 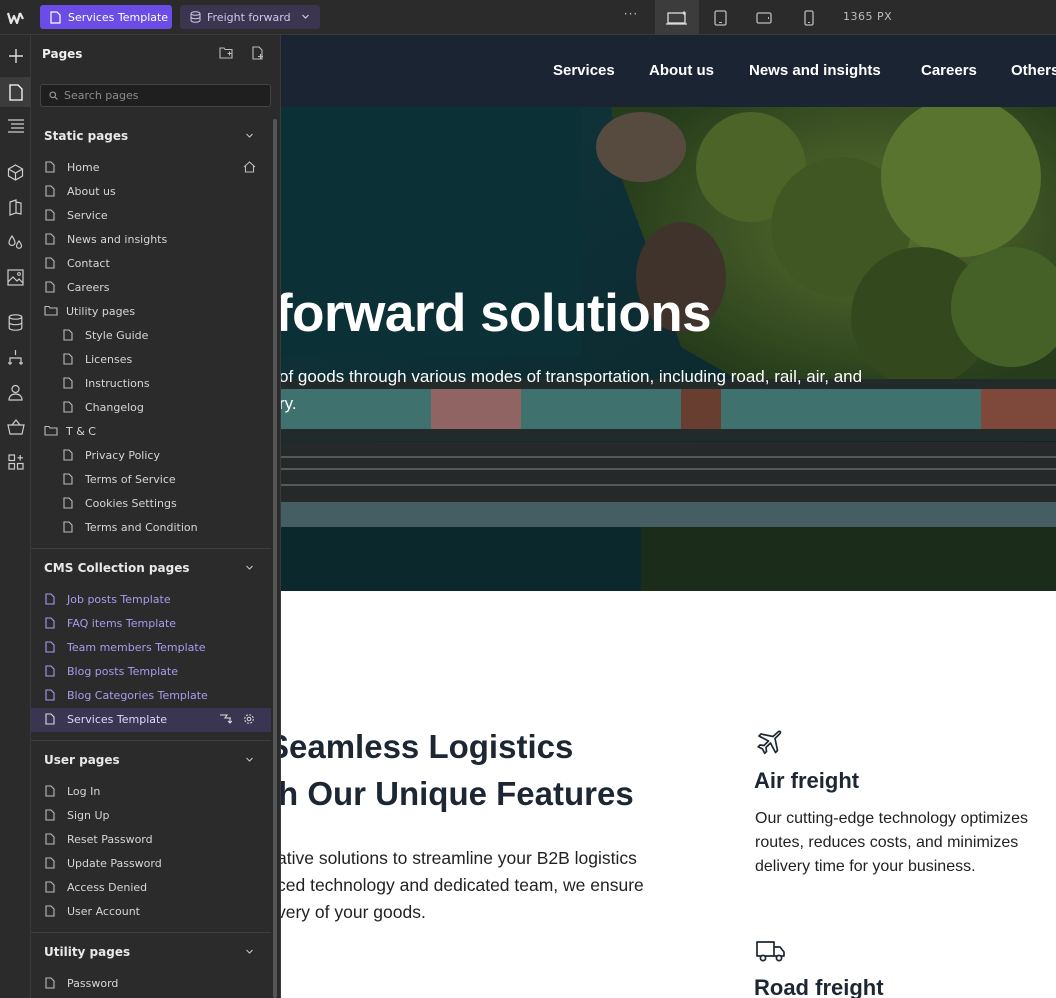 What do you see at coordinates (15, 427) in the screenshot?
I see `ecommerce-button` at bounding box center [15, 427].